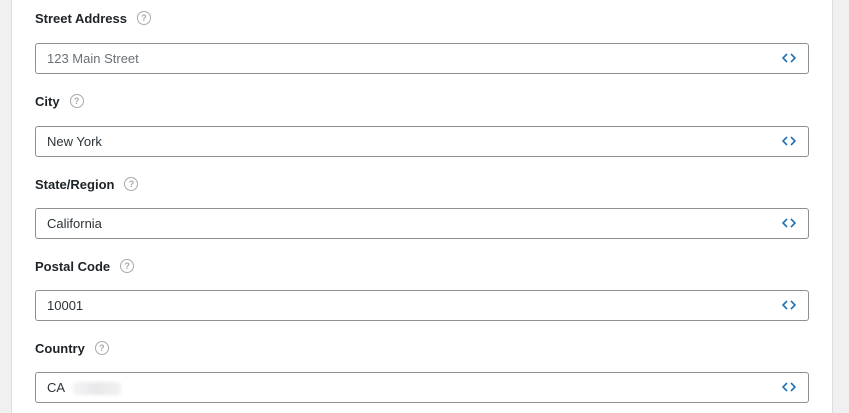 The height and width of the screenshot is (413, 849). What do you see at coordinates (97, 389) in the screenshot?
I see `redacted-text` at bounding box center [97, 389].